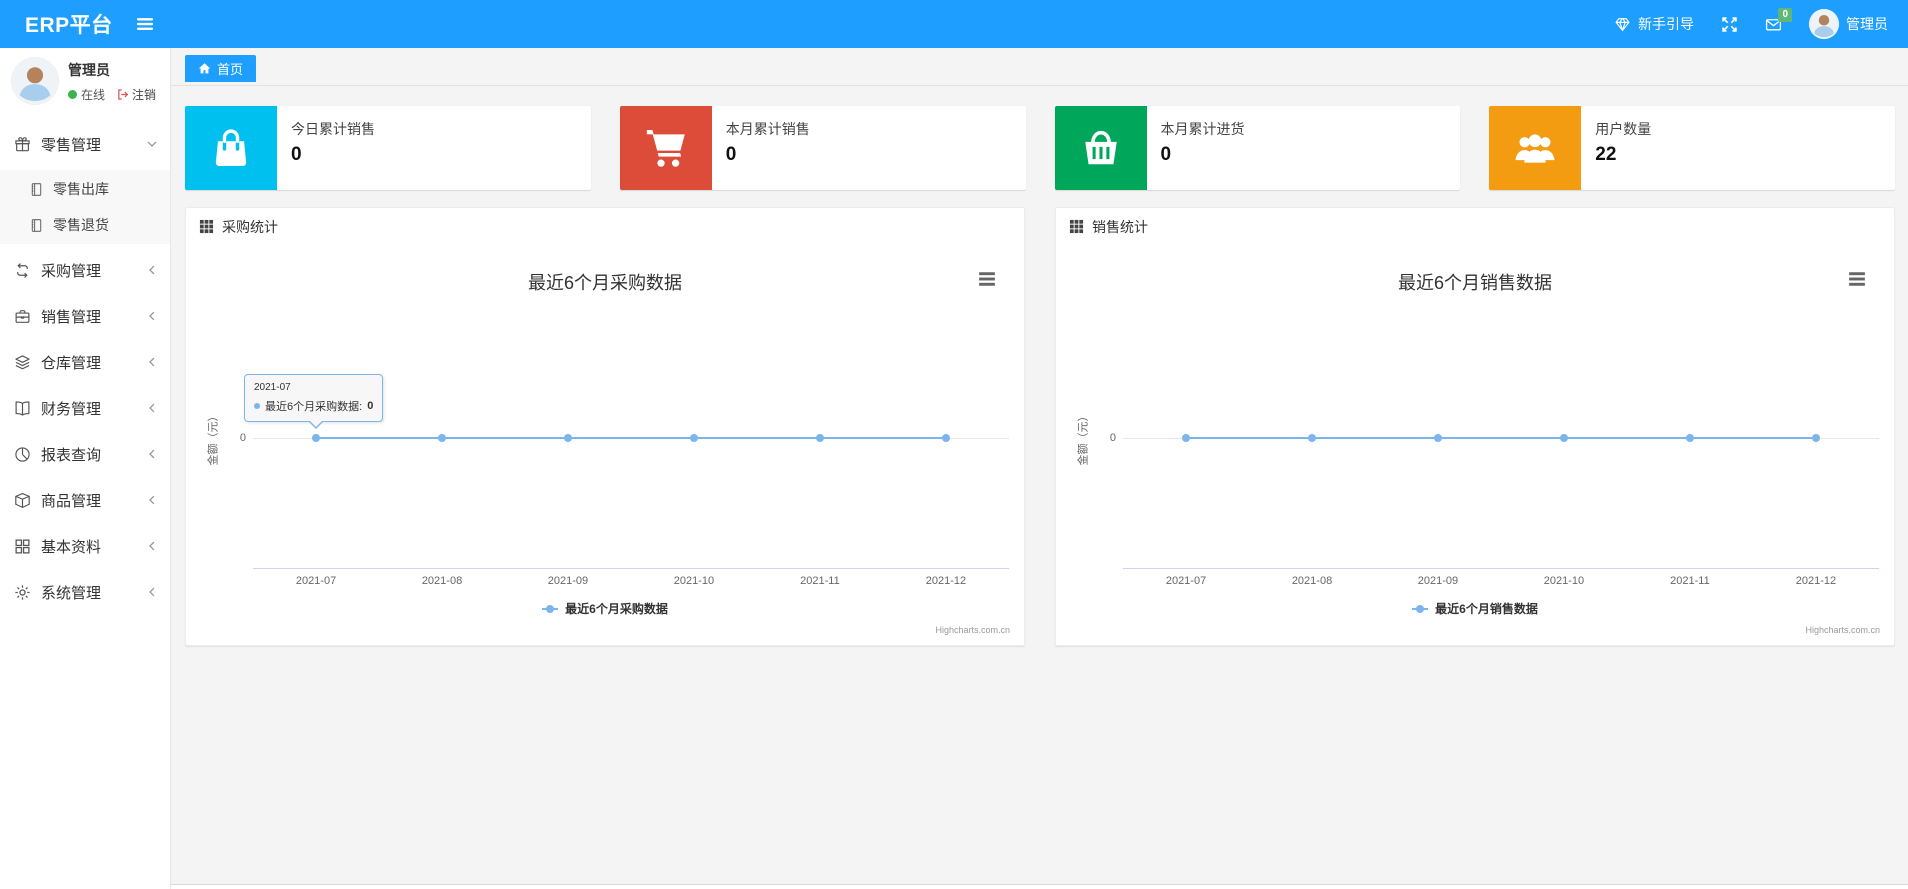 The image size is (1908, 889). I want to click on stat-card-1: 本月累计销售 0, so click(822, 148).